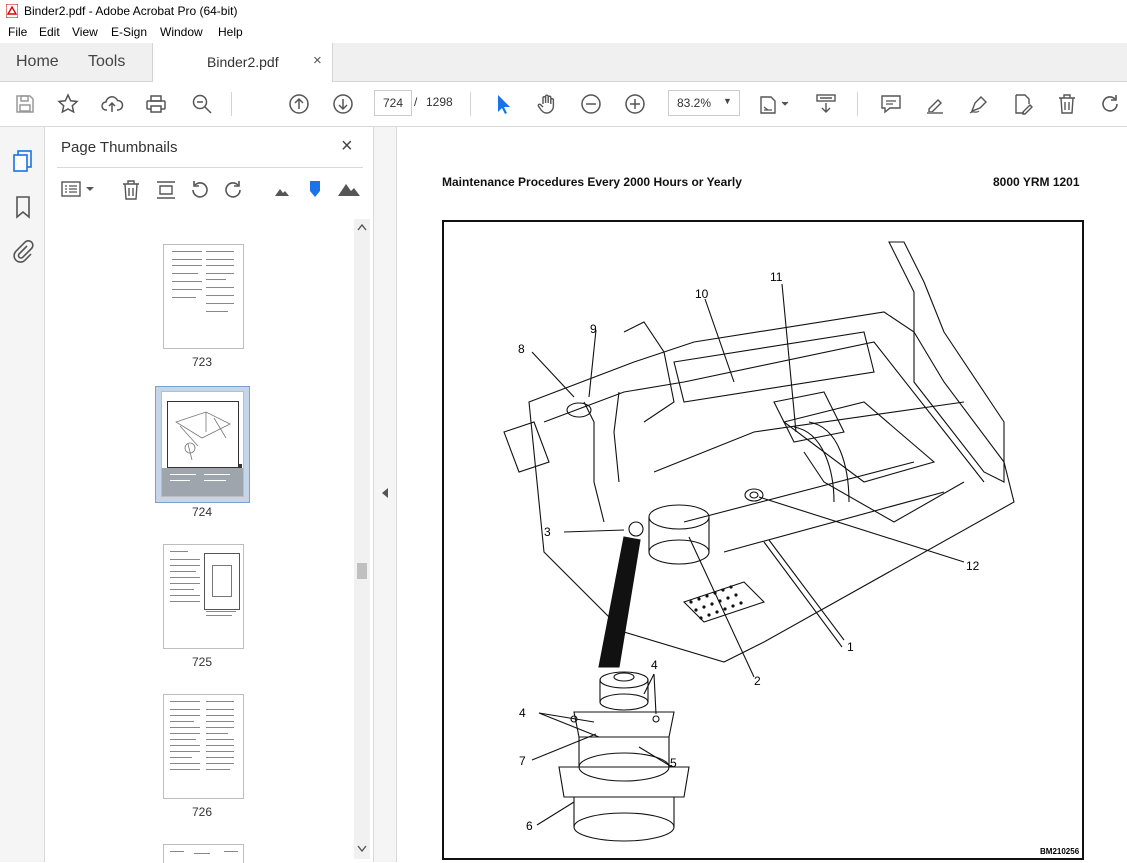 The image size is (1127, 863). I want to click on zoom-search-icon, so click(202, 104).